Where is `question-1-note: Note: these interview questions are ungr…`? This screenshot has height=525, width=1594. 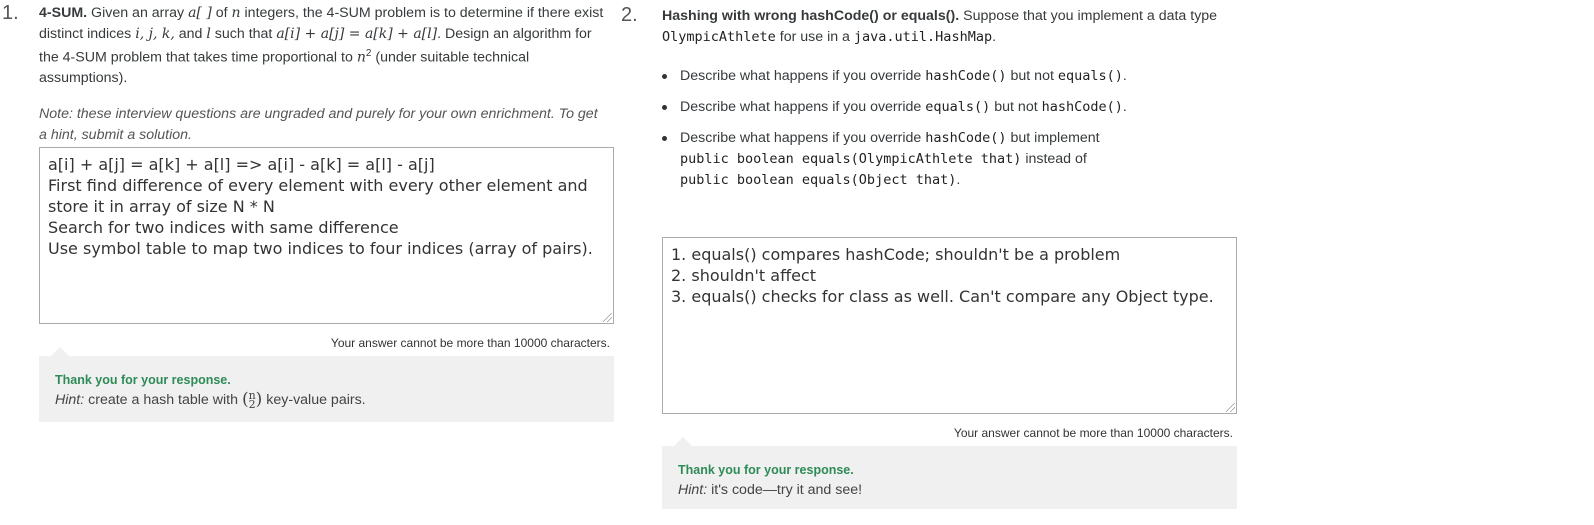 question-1-note: Note: these interview questions are ungr… is located at coordinates (318, 124).